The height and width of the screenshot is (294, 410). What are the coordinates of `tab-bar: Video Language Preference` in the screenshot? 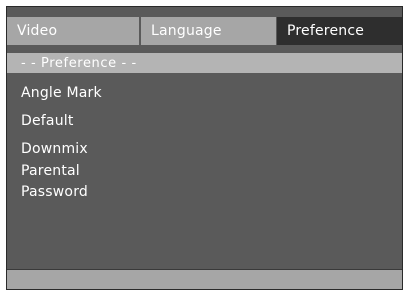 It's located at (204, 31).